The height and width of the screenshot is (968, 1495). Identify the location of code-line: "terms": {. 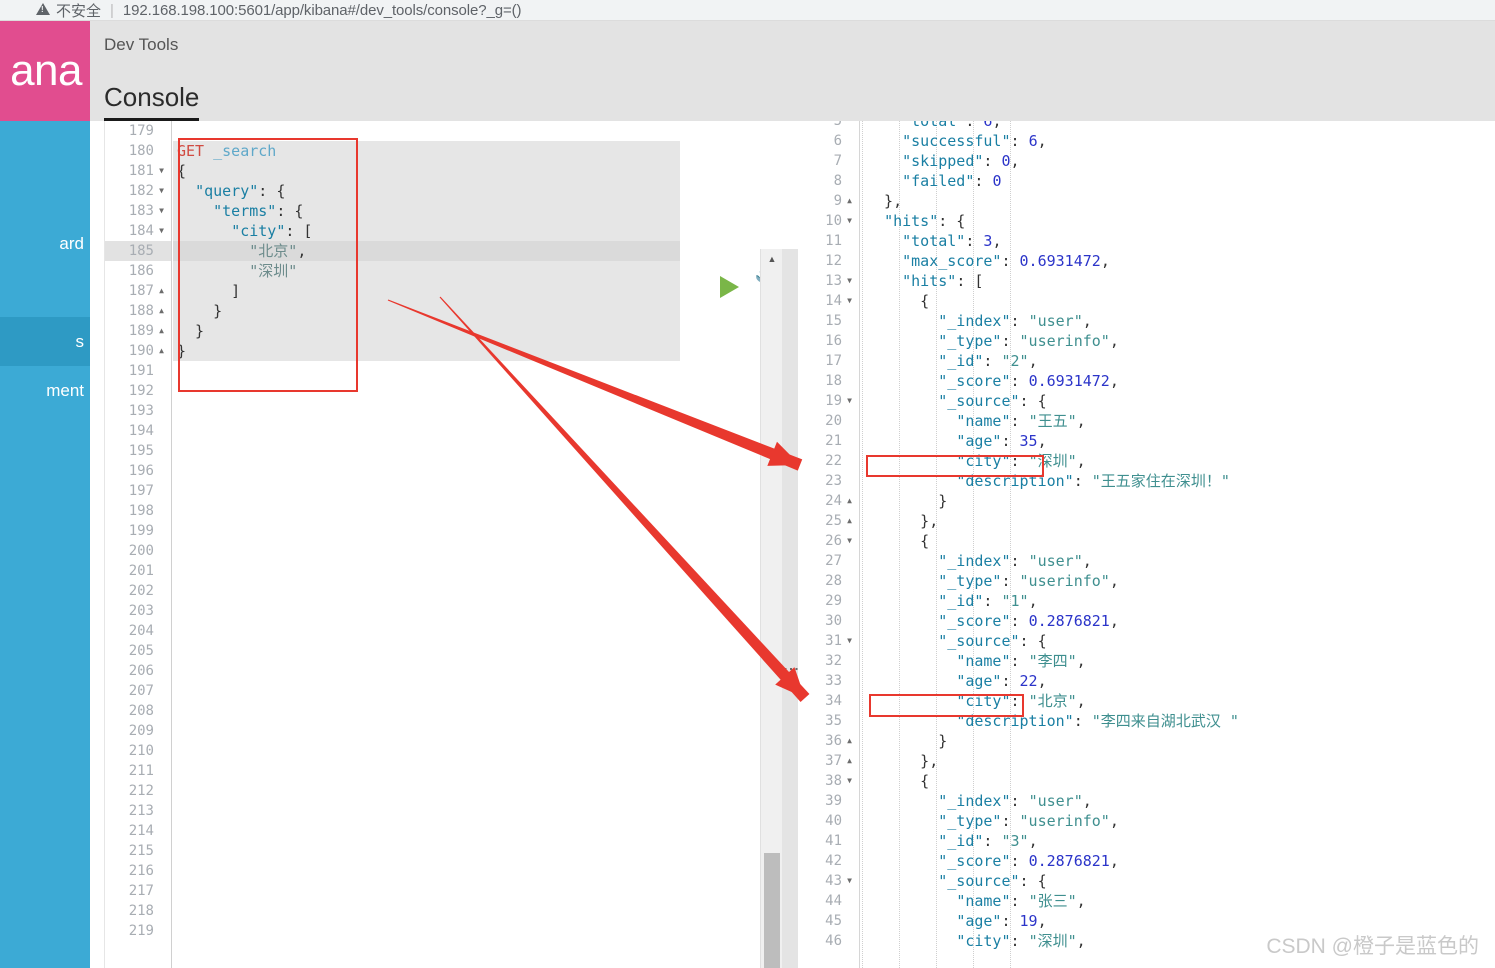
(426, 211).